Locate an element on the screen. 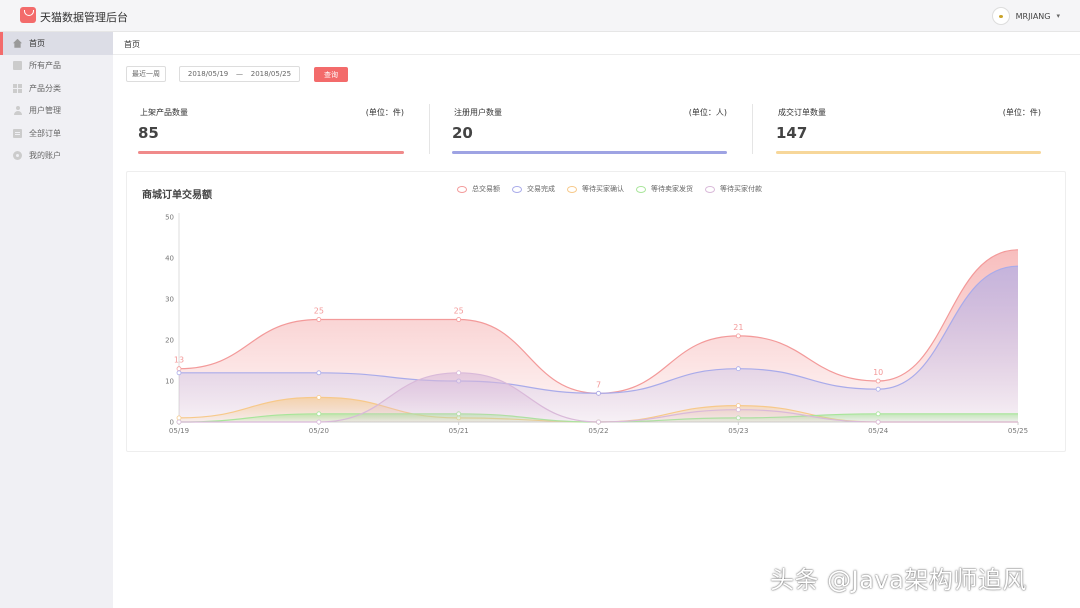  y-tick-label: 0 is located at coordinates (172, 423).